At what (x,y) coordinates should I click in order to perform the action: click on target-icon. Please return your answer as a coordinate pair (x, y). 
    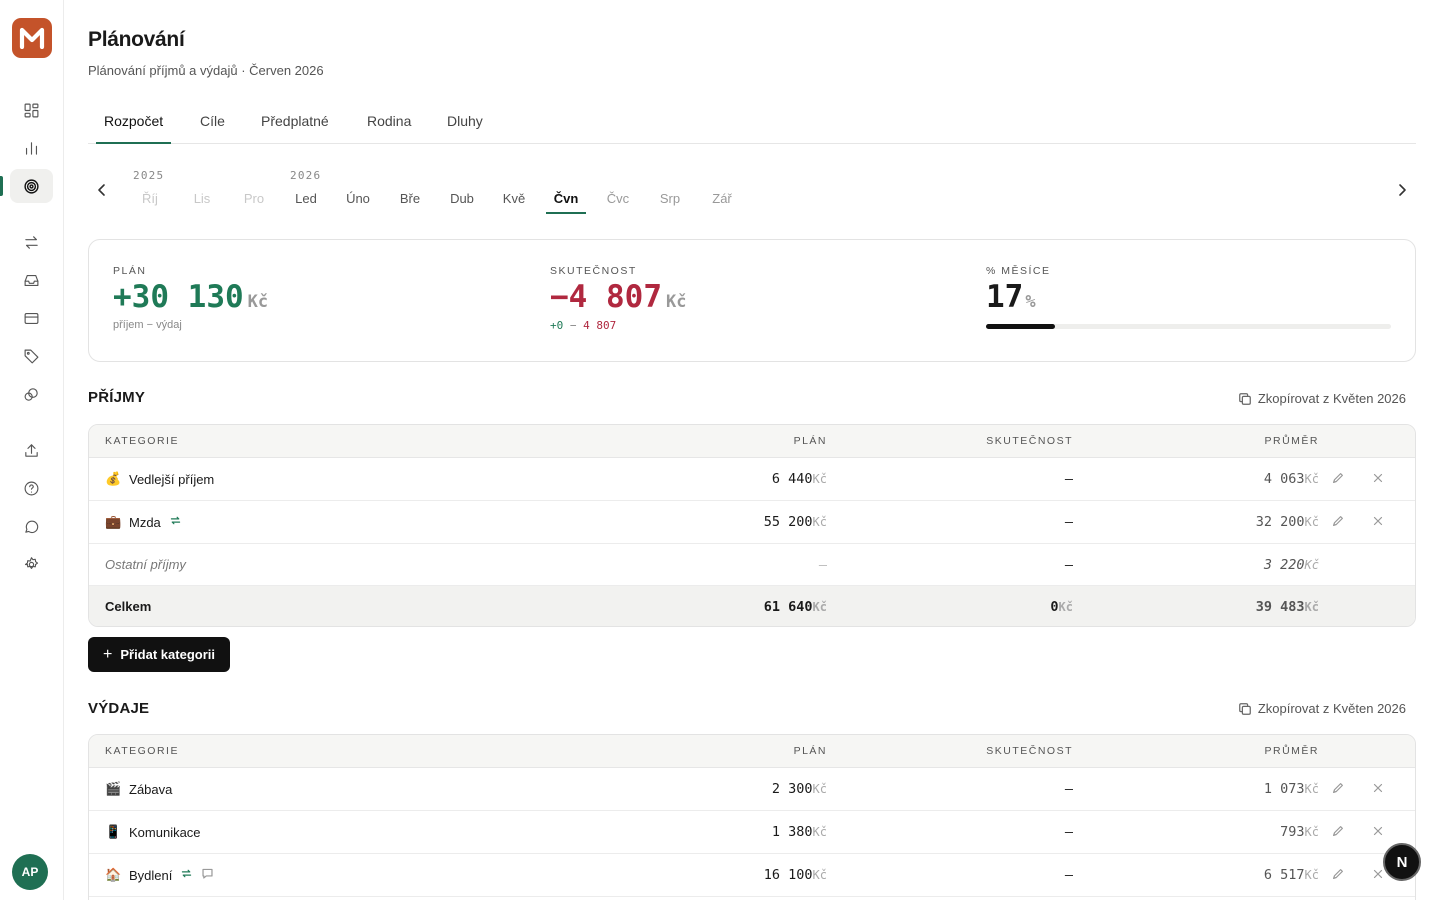
    Looking at the image, I should click on (31, 186).